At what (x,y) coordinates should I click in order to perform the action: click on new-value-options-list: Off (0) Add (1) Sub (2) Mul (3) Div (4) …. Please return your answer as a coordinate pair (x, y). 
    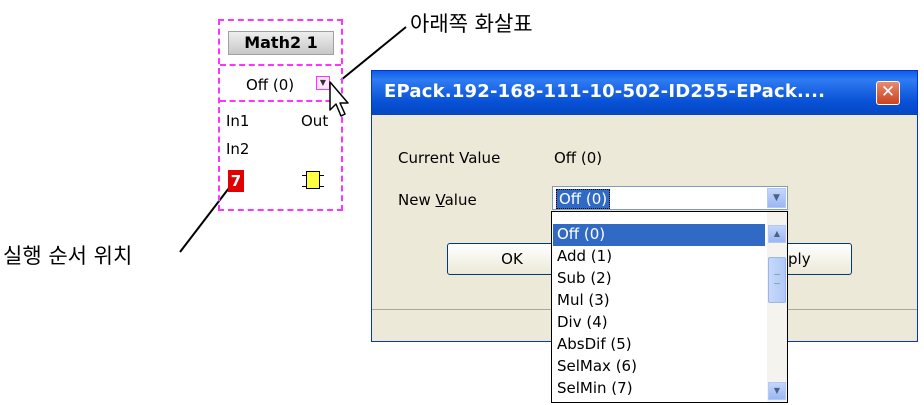
    Looking at the image, I should click on (669, 307).